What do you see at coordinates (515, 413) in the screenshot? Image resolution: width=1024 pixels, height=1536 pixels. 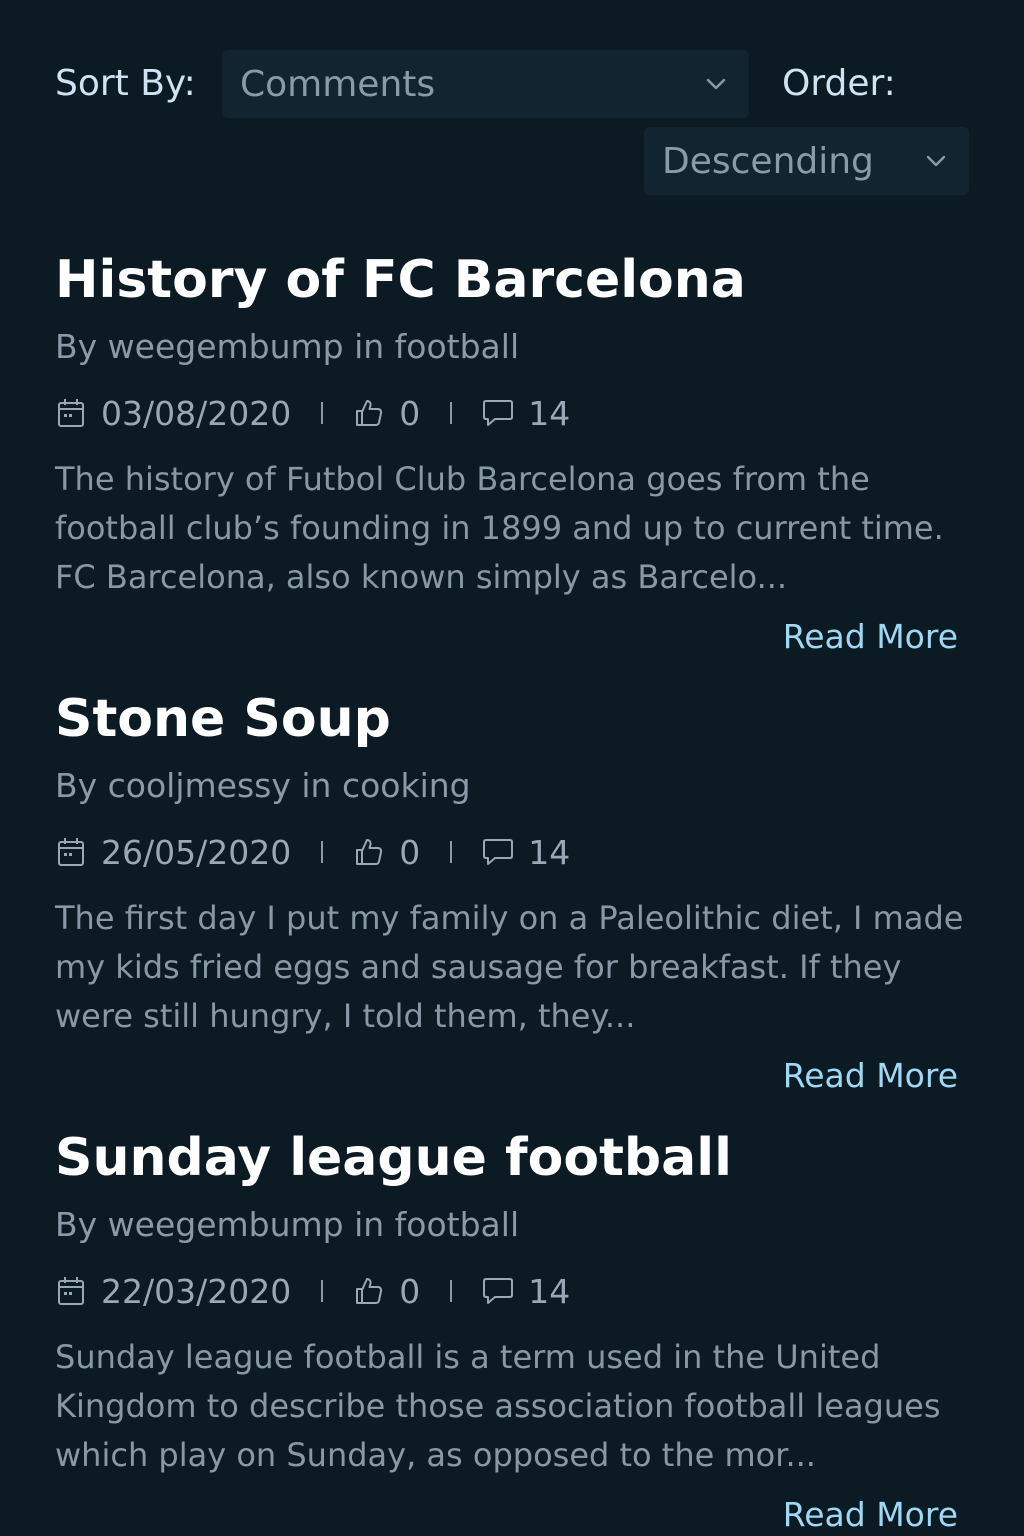 I see `post-meta: 03/08/2020 0 14` at bounding box center [515, 413].